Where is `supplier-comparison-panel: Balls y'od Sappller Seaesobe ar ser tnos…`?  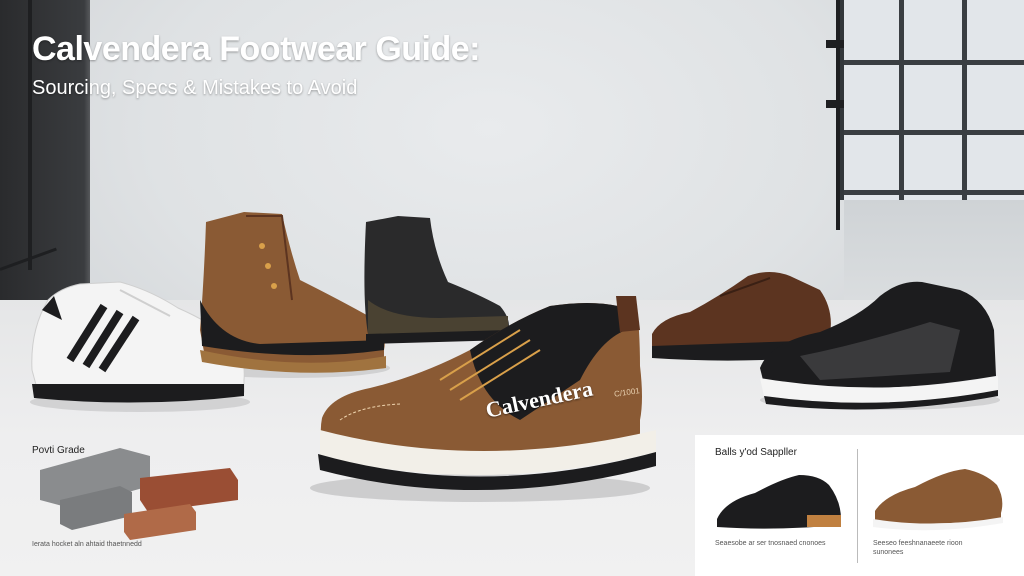 supplier-comparison-panel: Balls y'od Sappller Seaesobe ar ser tnos… is located at coordinates (859, 505).